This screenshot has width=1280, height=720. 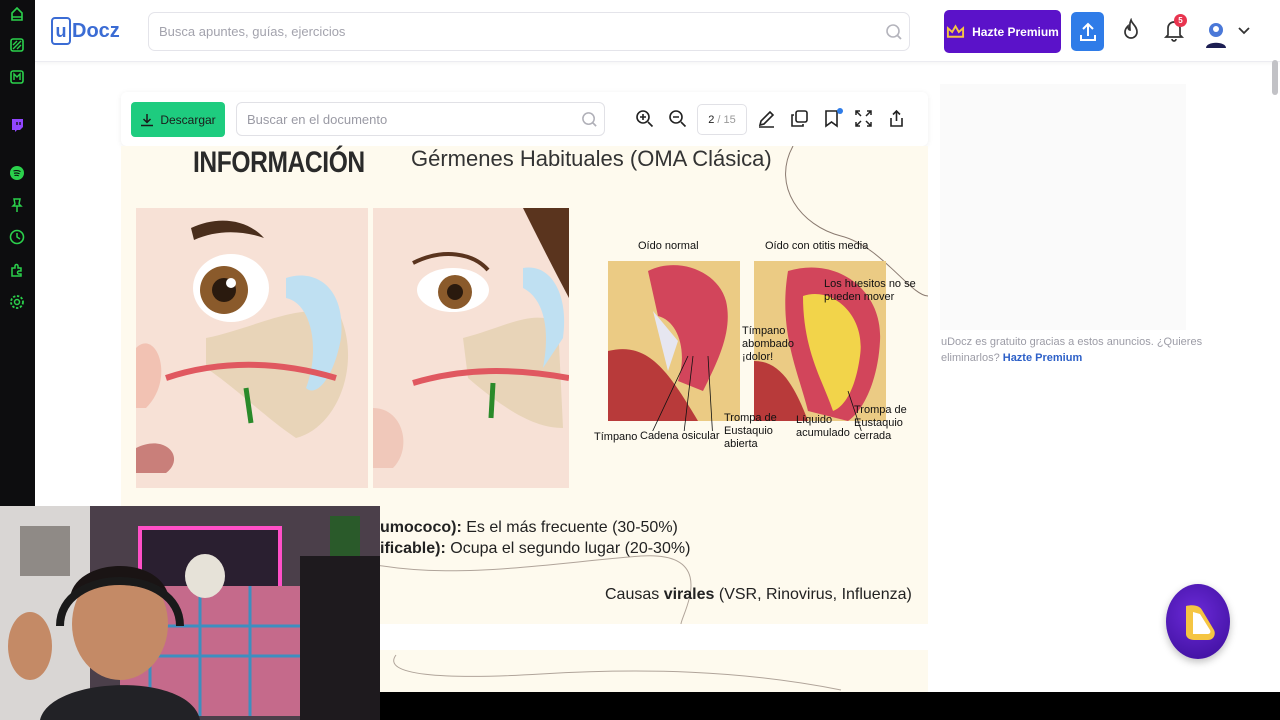 I want to click on assistant-chat-button, so click(x=1198, y=621).